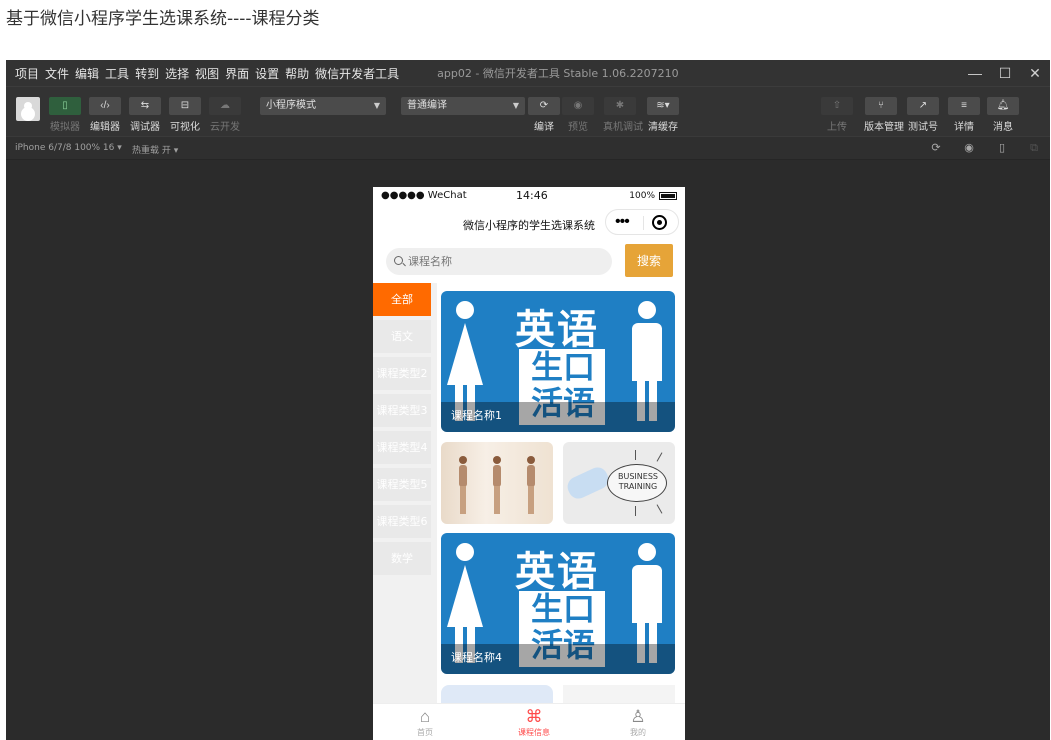 This screenshot has width=1051, height=740. I want to click on course-thumb-training: BUSINESS TRAINING, so click(619, 483).